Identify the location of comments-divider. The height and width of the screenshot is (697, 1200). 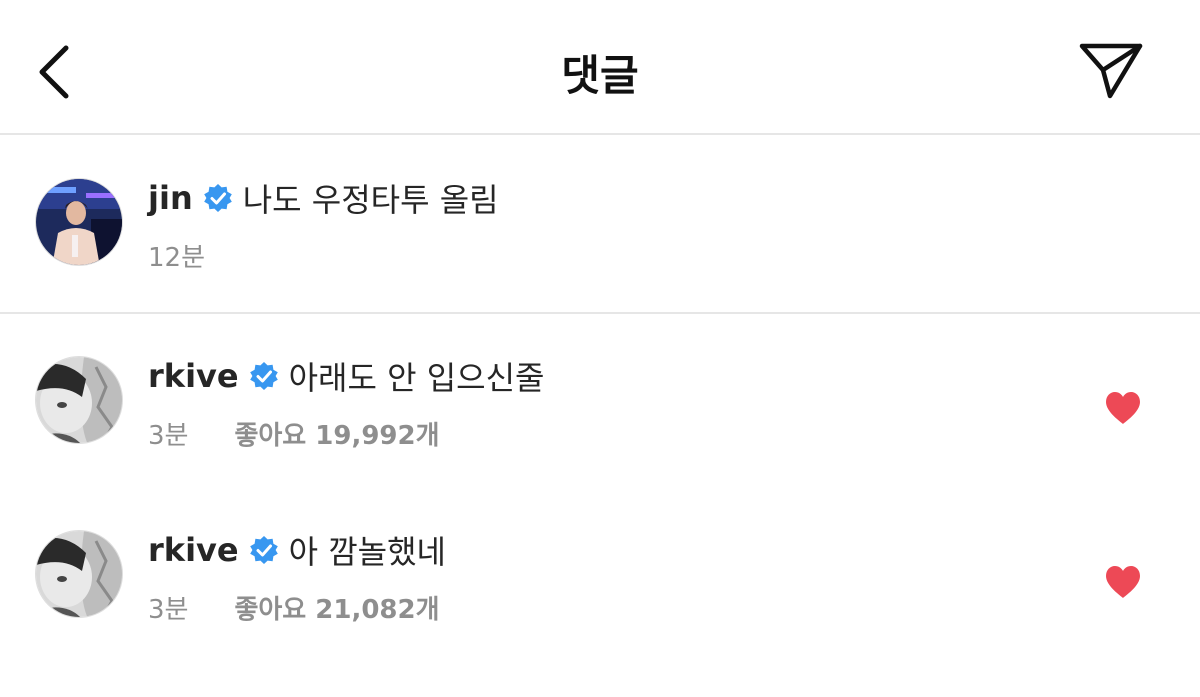
(600, 313).